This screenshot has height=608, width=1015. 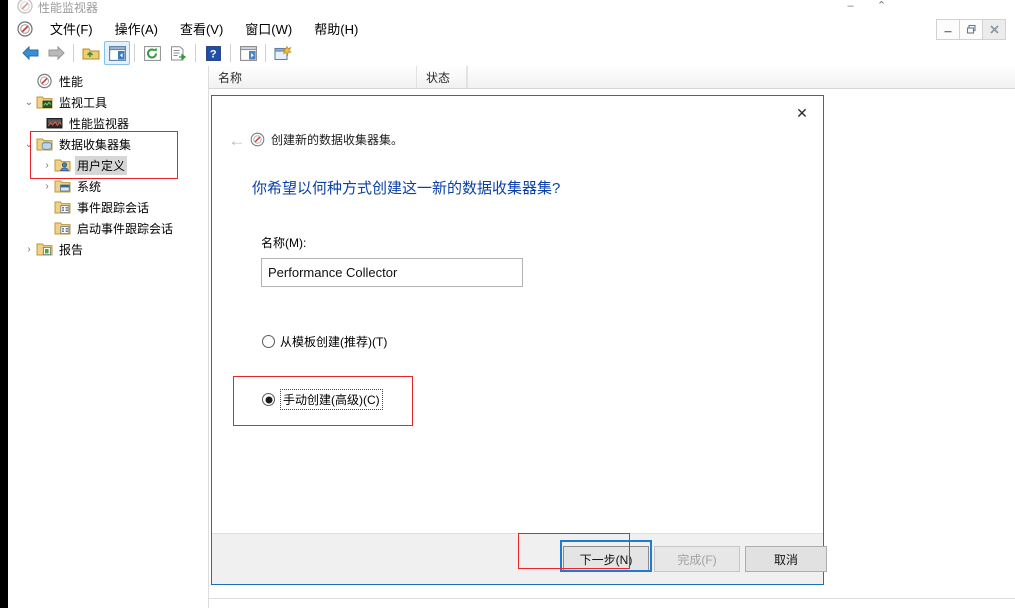 I want to click on tree-item-label: 性能, so click(x=71, y=81).